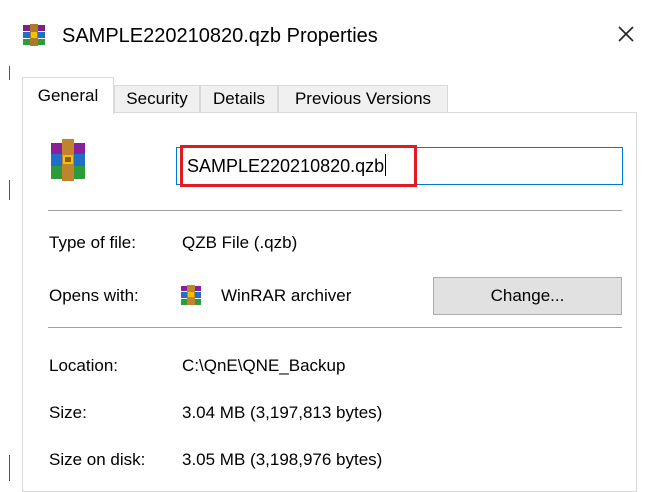 Image resolution: width=651 pixels, height=492 pixels. What do you see at coordinates (157, 99) in the screenshot?
I see `tab-security: Security` at bounding box center [157, 99].